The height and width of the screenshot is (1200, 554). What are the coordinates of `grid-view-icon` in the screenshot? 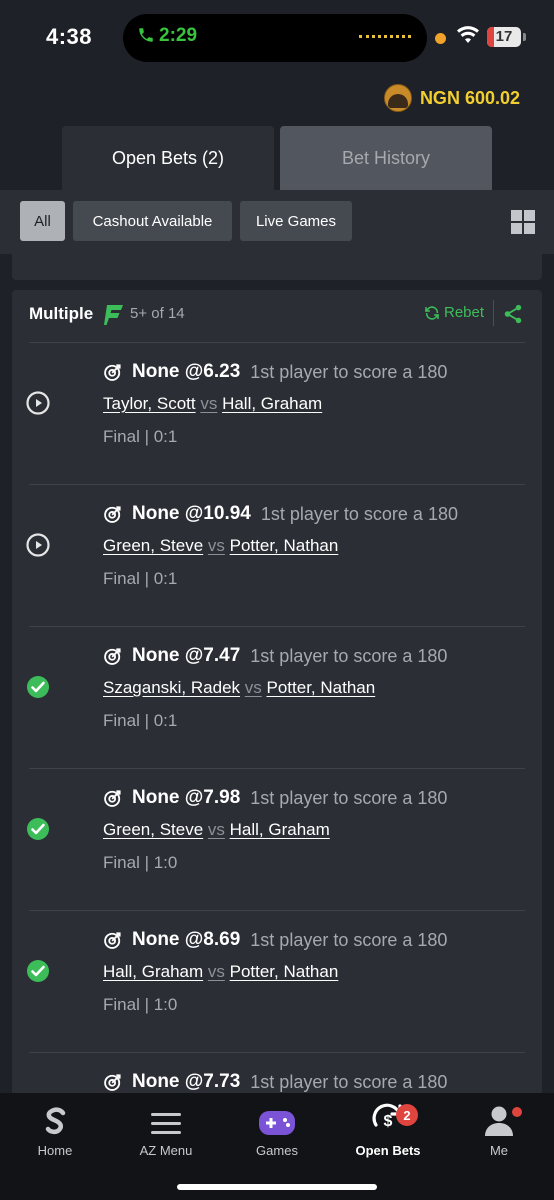 It's located at (523, 222).